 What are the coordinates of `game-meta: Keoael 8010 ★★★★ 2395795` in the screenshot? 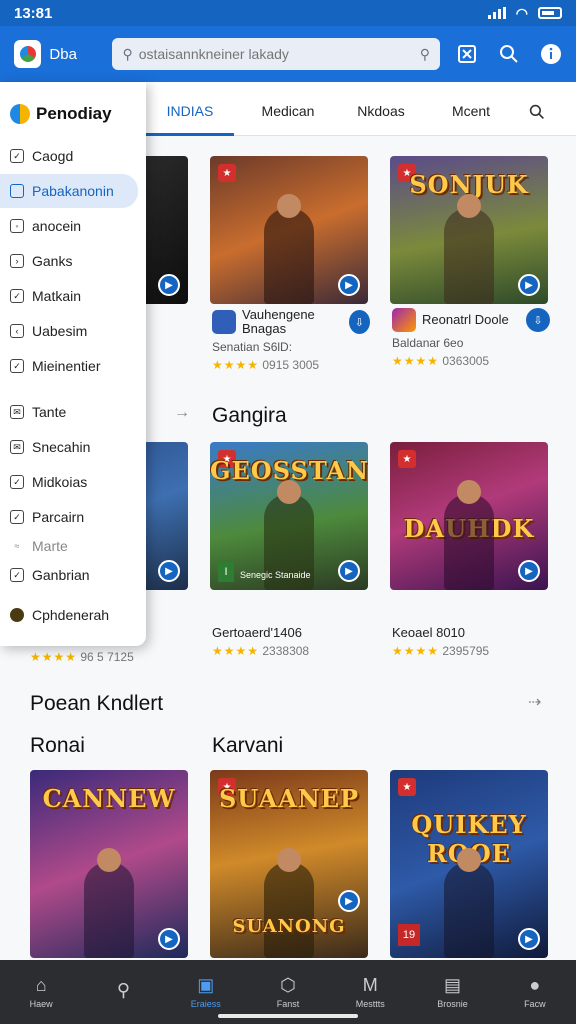 It's located at (471, 642).